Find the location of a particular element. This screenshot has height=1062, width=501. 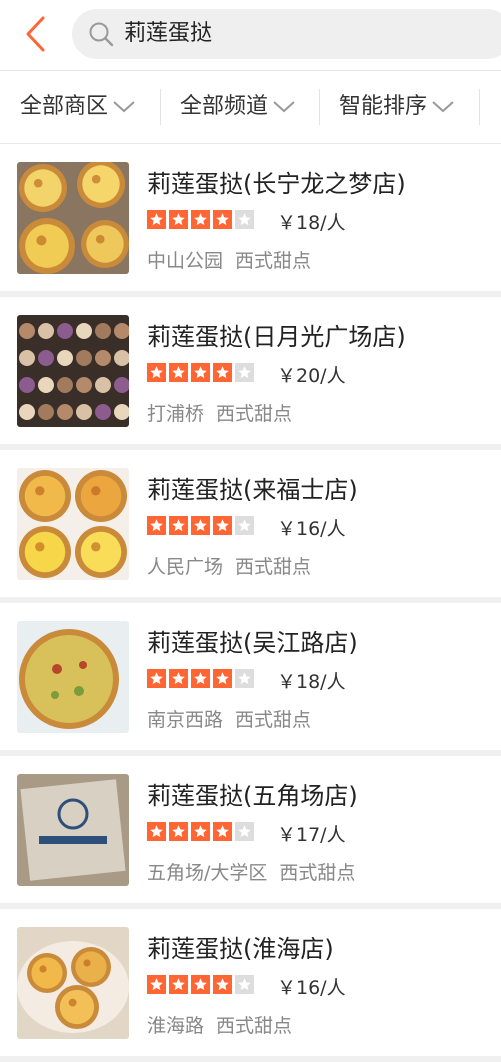

filter-district: 全部商区 is located at coordinates (78, 107).